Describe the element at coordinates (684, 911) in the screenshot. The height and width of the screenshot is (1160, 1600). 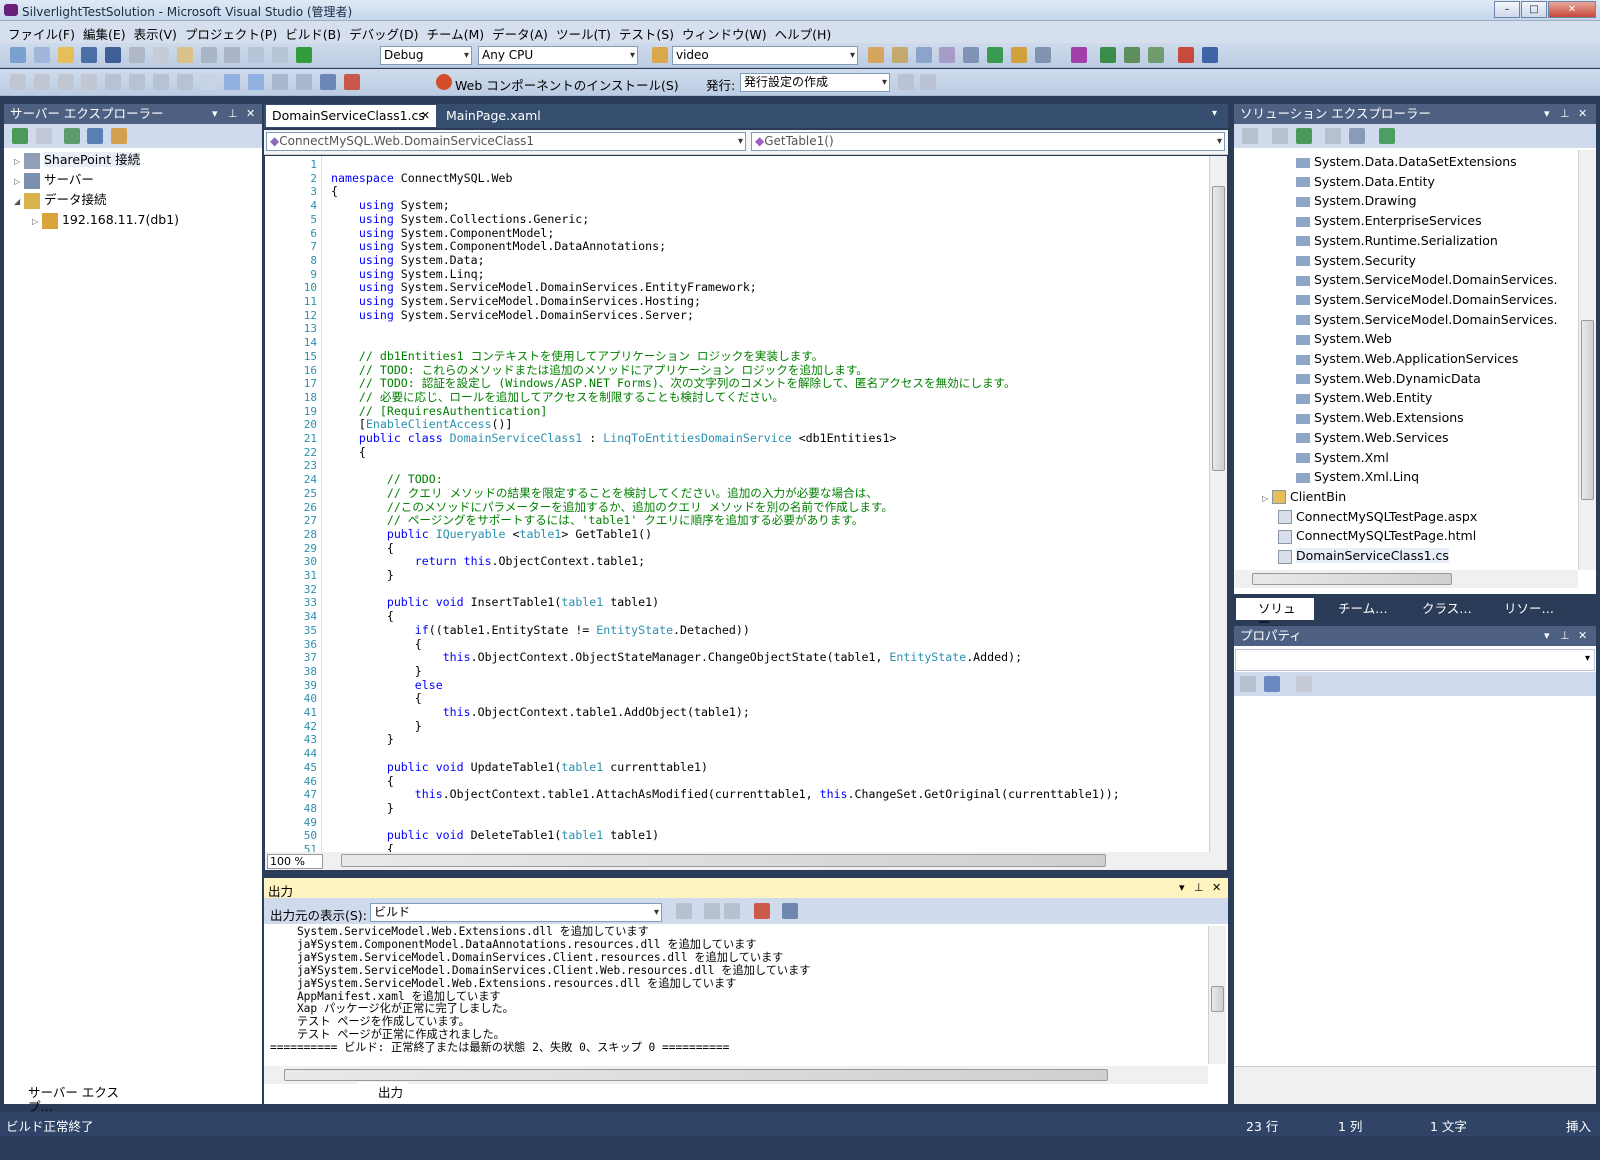
I see `find-message-icon` at that location.